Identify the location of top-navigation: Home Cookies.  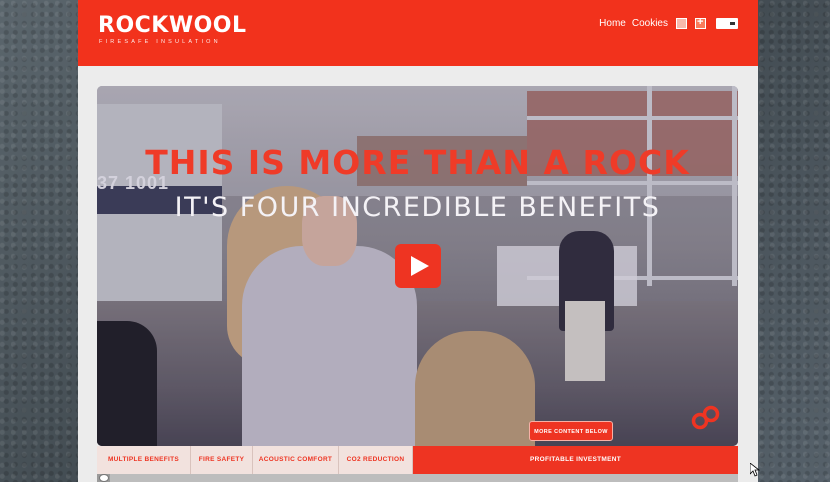
(668, 22).